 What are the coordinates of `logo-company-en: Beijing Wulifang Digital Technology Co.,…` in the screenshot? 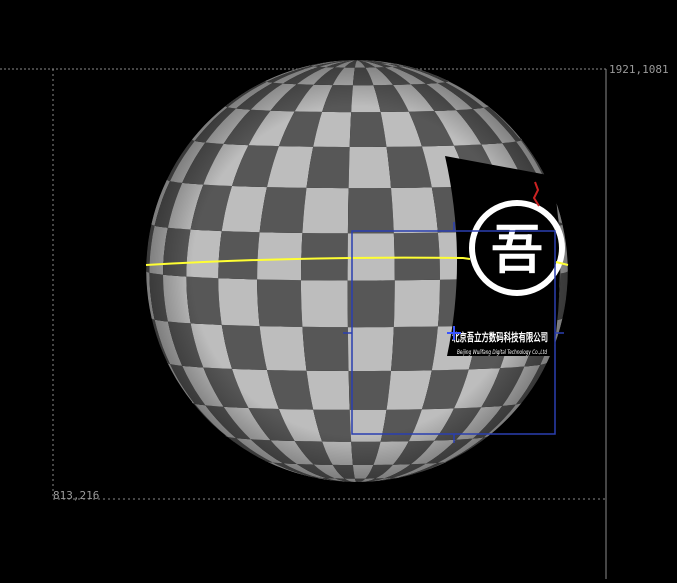 It's located at (502, 352).